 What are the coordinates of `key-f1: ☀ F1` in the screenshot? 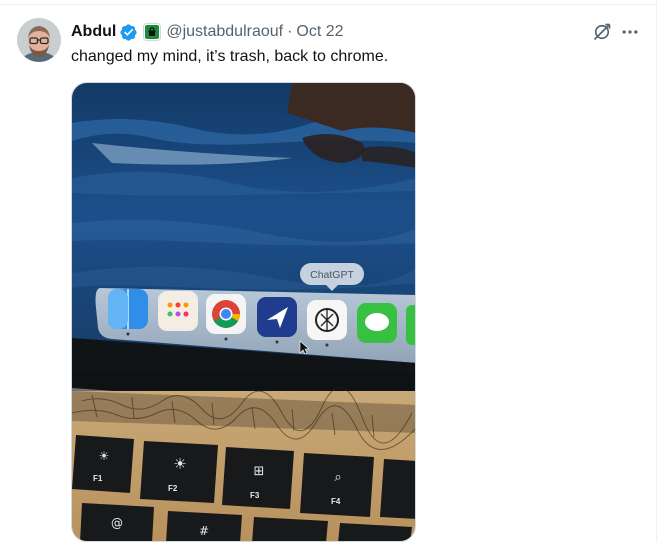 It's located at (103, 464).